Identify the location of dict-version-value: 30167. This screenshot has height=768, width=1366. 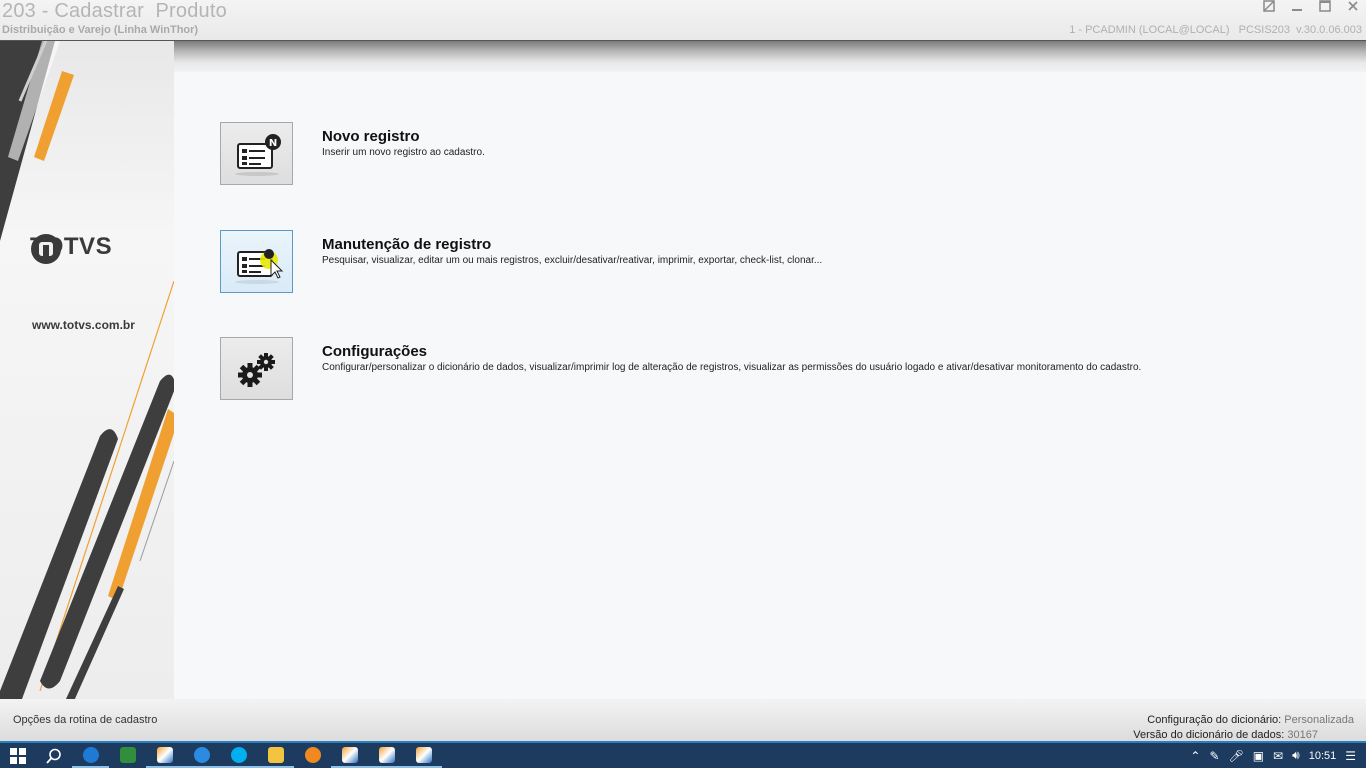
(1302, 735).